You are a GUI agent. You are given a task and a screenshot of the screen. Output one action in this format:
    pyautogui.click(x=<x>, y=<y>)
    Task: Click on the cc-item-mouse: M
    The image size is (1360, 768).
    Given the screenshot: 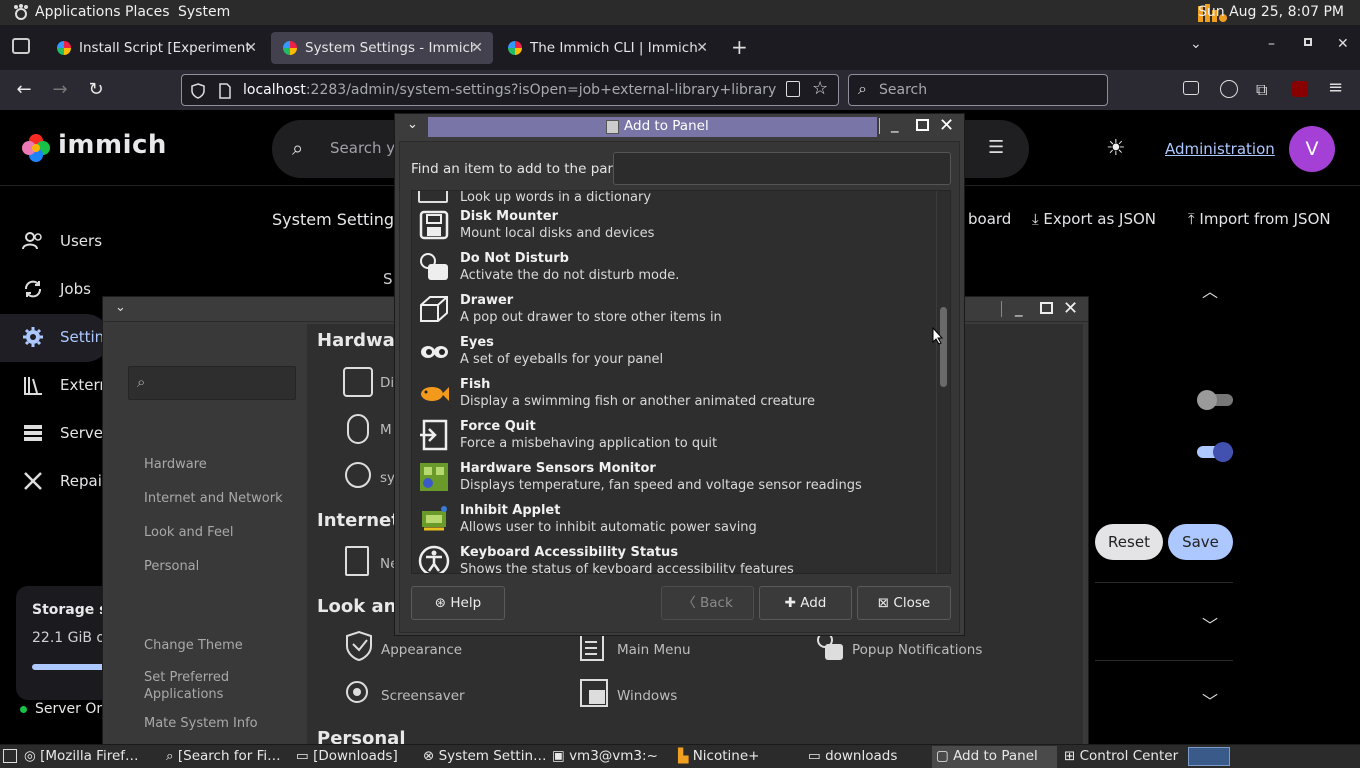 What is the action you would take?
    pyautogui.click(x=386, y=430)
    